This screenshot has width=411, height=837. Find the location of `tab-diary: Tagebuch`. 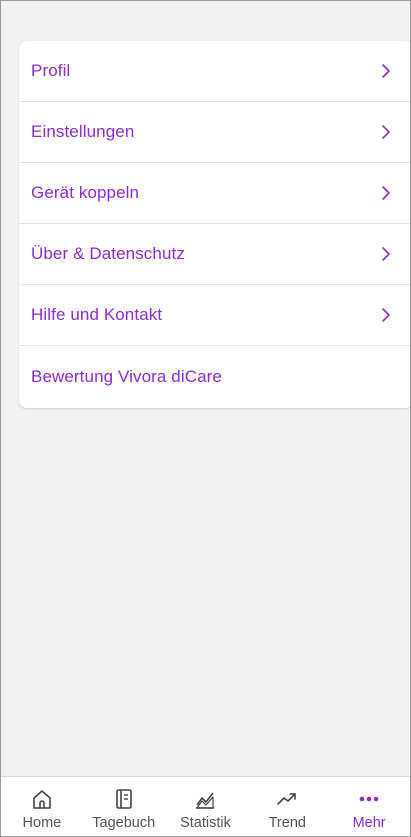

tab-diary: Tagebuch is located at coordinates (124, 806).